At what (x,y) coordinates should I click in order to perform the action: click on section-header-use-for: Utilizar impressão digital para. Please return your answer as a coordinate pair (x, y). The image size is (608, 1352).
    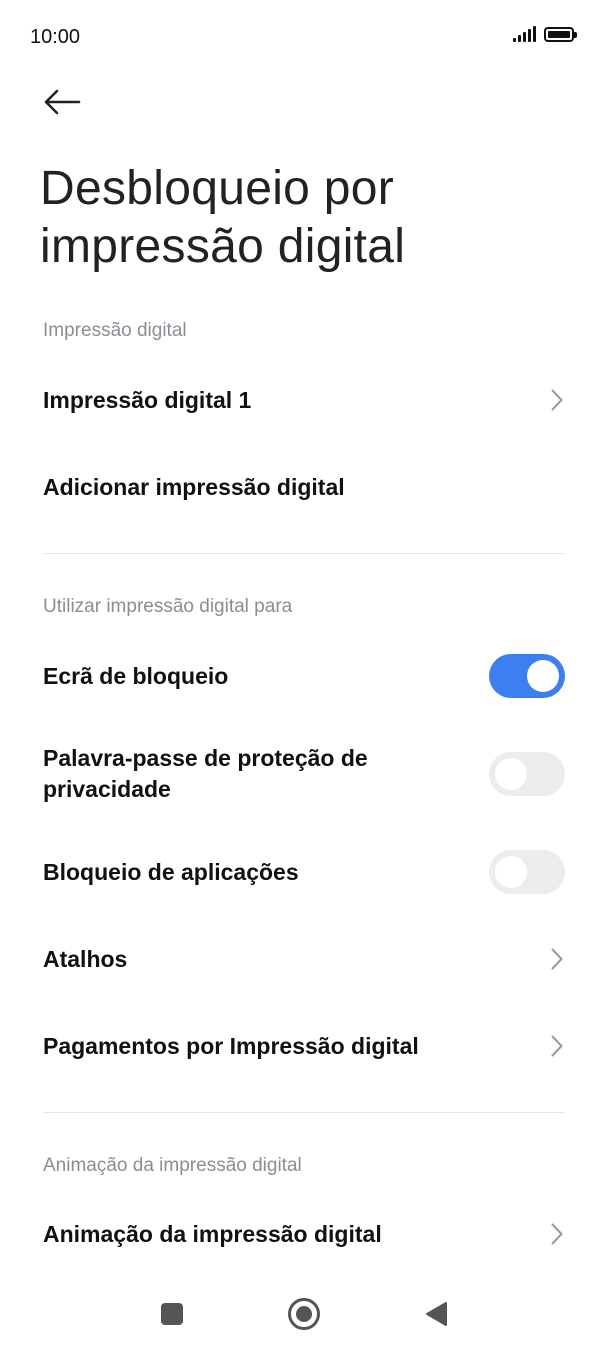
    Looking at the image, I should click on (168, 606).